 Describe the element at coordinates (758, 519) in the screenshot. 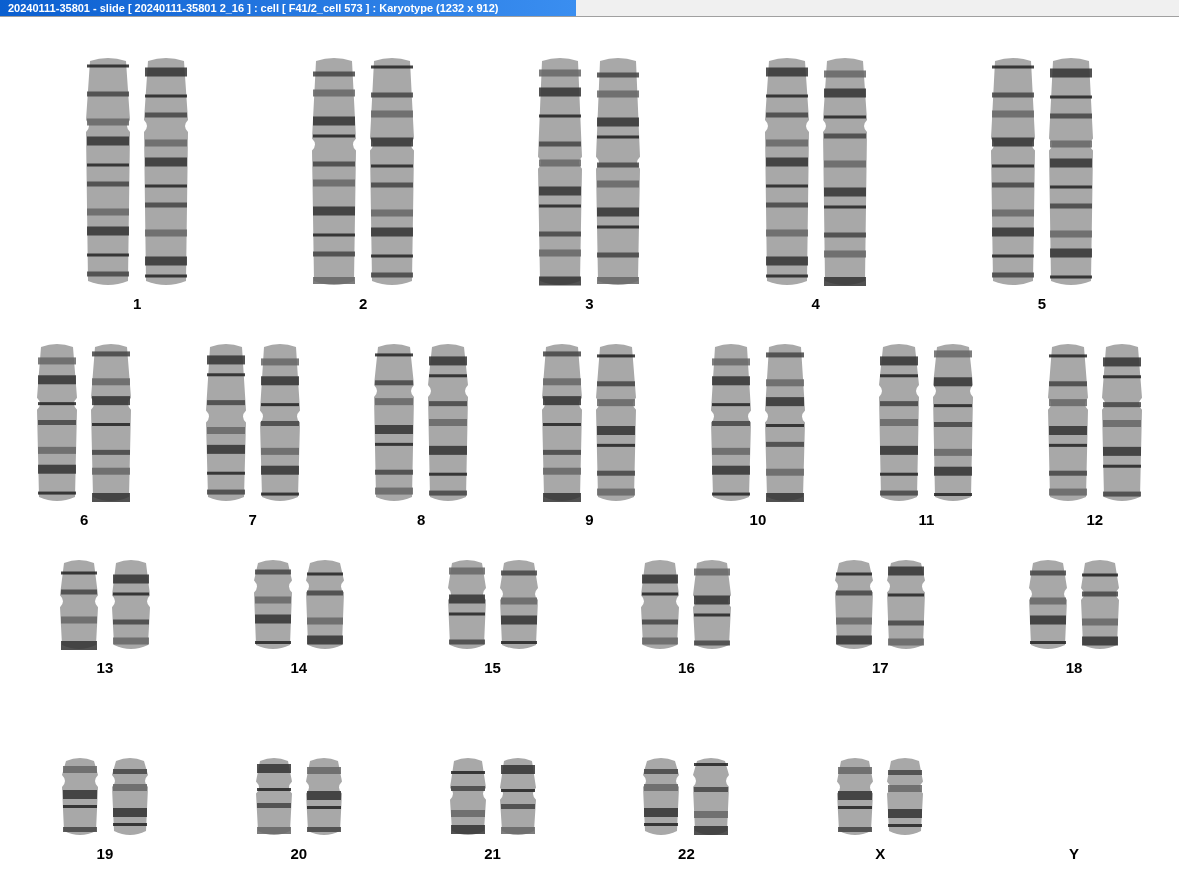

I see `chromosome-label: 10` at that location.